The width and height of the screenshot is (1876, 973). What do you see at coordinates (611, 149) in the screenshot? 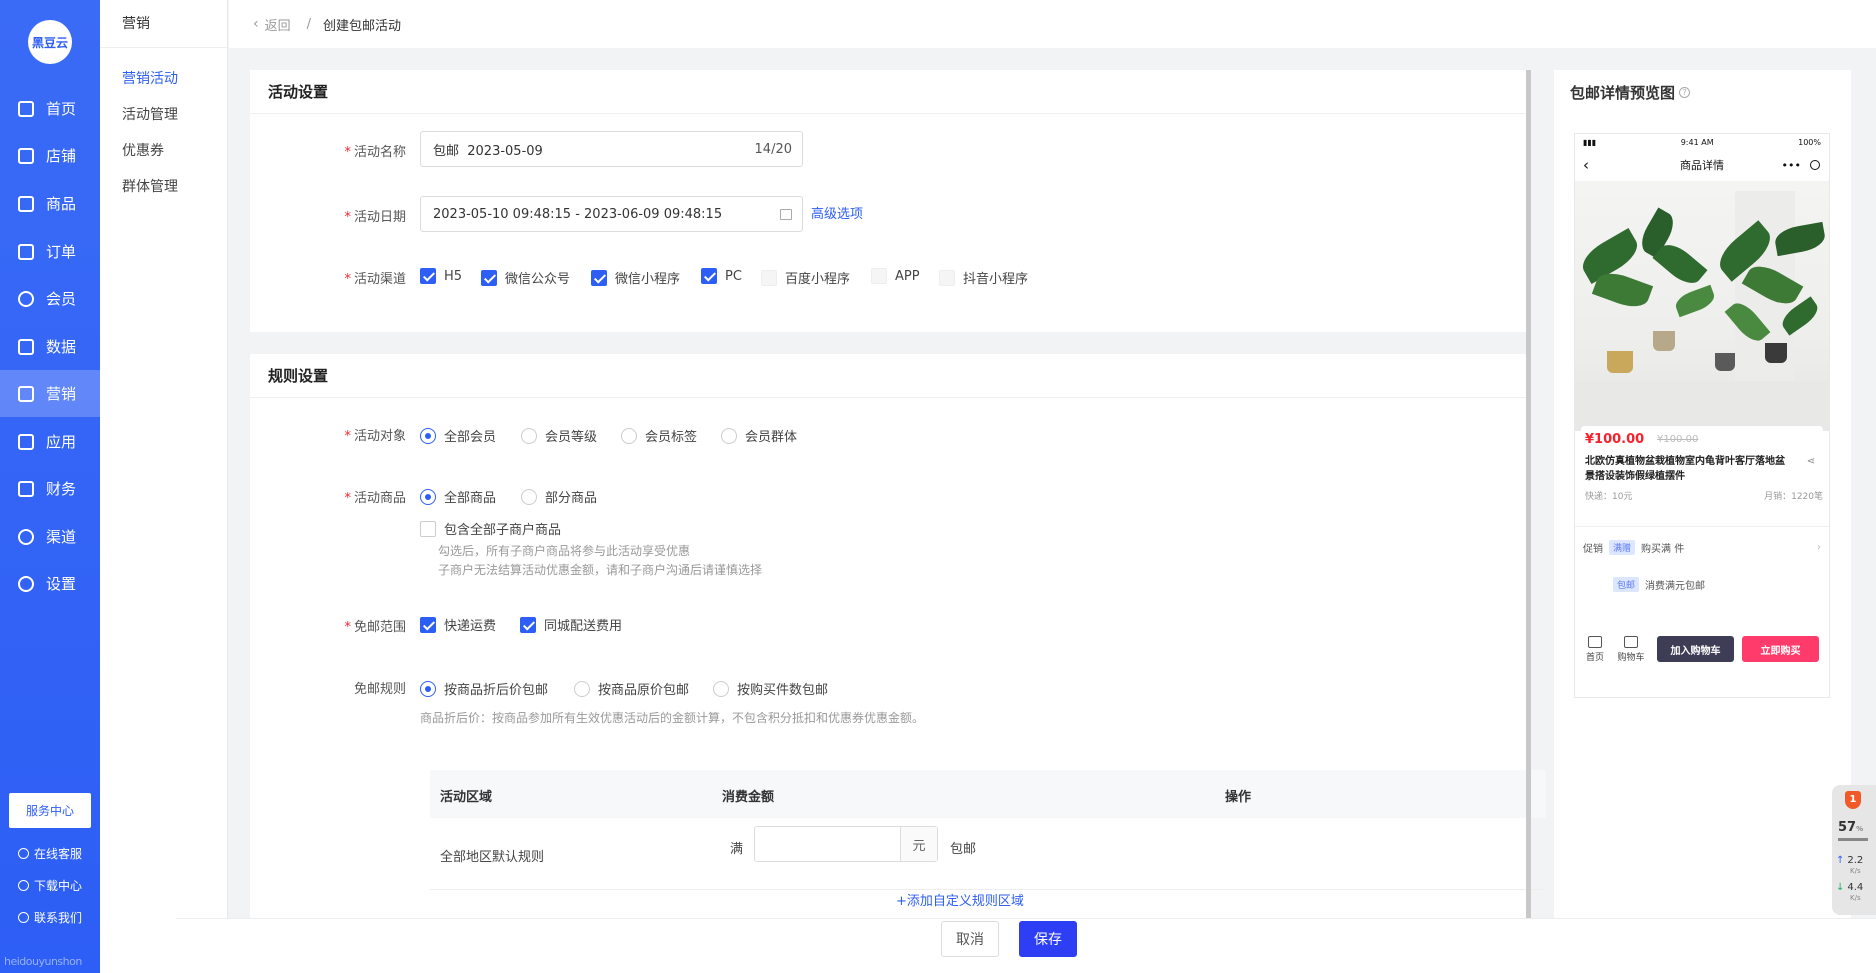
I see `activity-name-input: 包邮 2023-05-09 14/20` at bounding box center [611, 149].